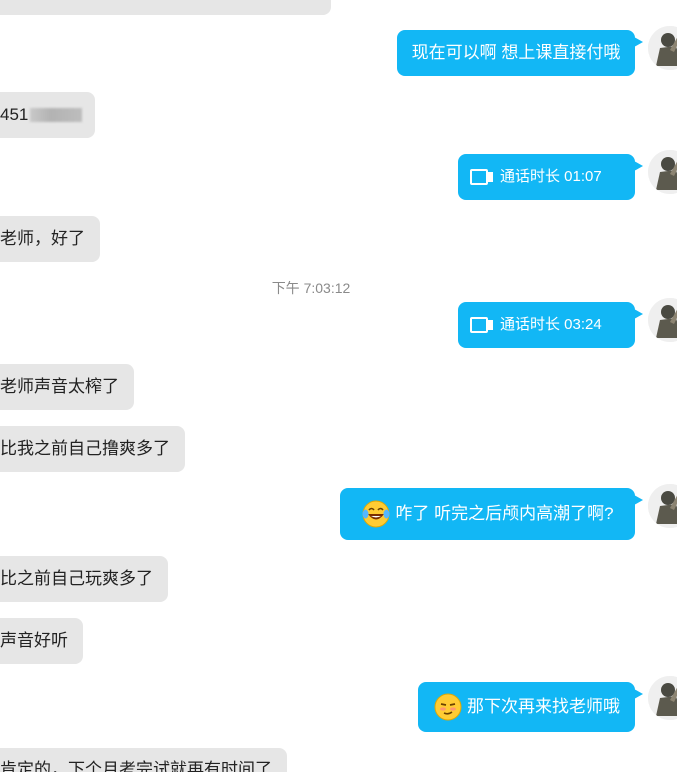  Describe the element at coordinates (59, 386) in the screenshot. I see `message-text: 老师声音太榨了` at that location.